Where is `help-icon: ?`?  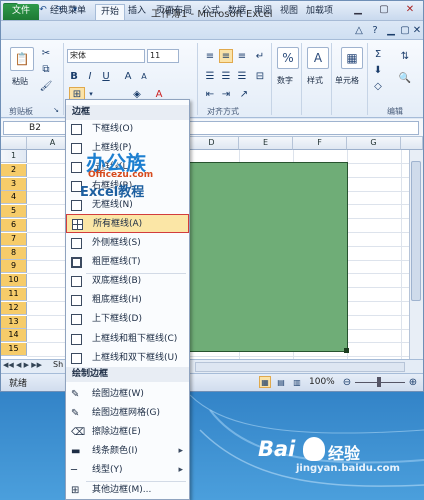
help-icon: ? is located at coordinates (375, 30).